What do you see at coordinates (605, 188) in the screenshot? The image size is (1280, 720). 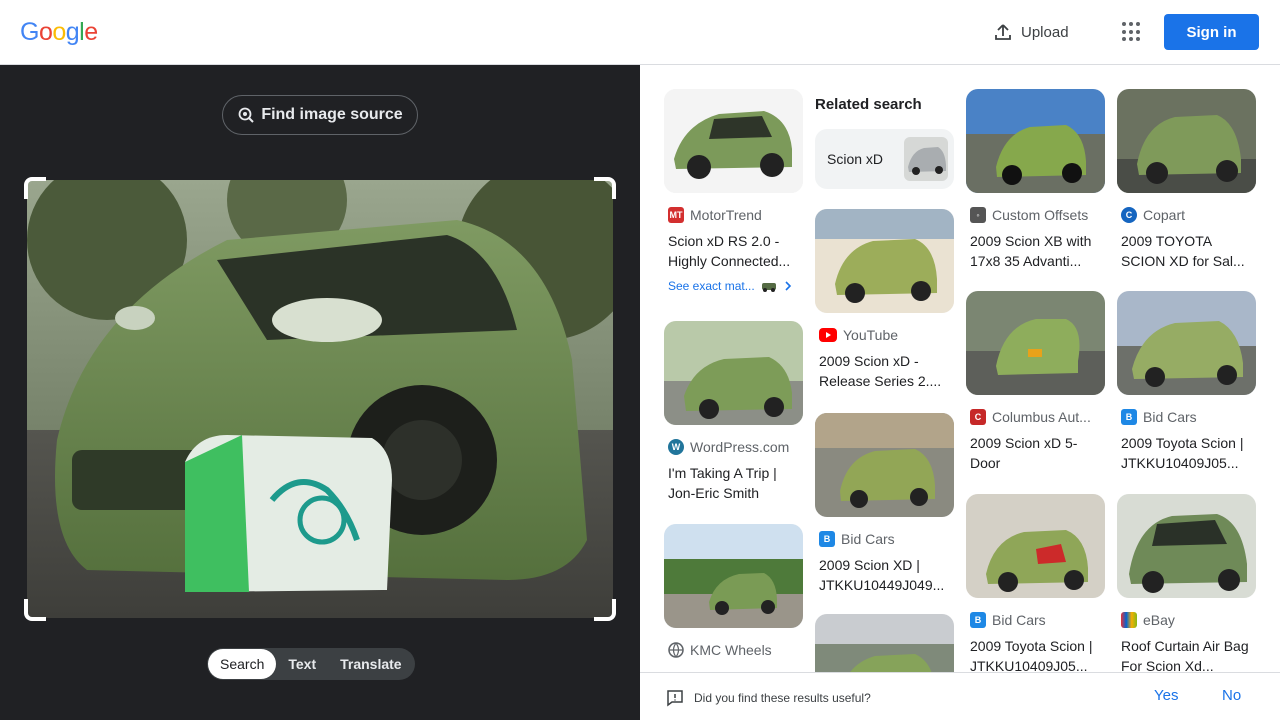 I see `crop-handle-top-right` at bounding box center [605, 188].